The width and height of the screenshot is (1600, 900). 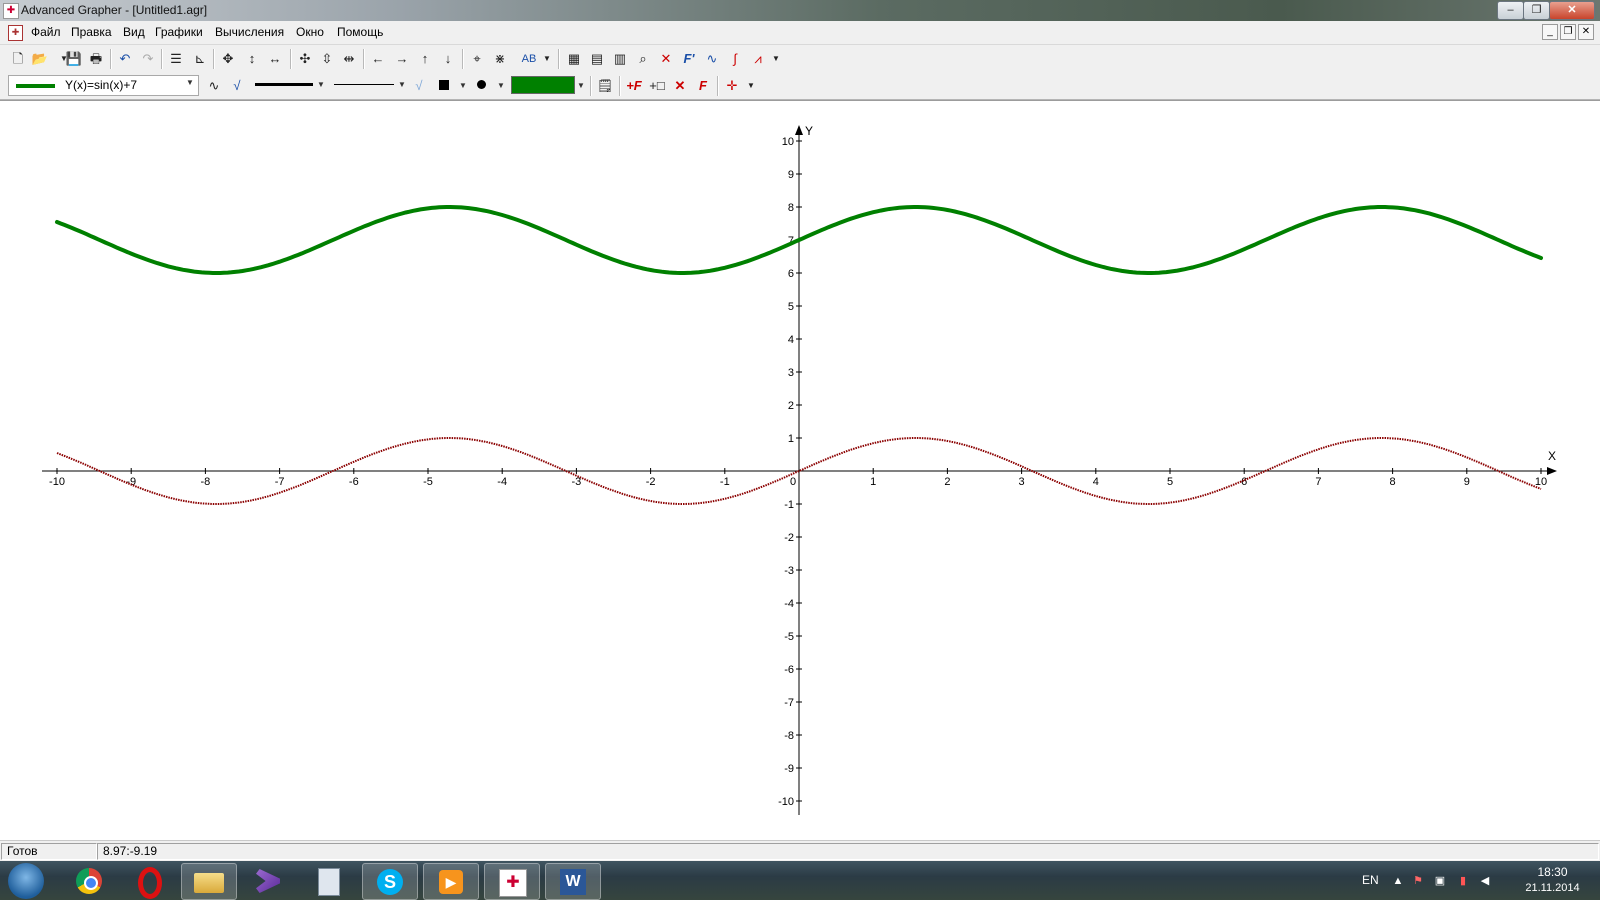 I want to click on explorer-taskbar-button, so click(x=209, y=881).